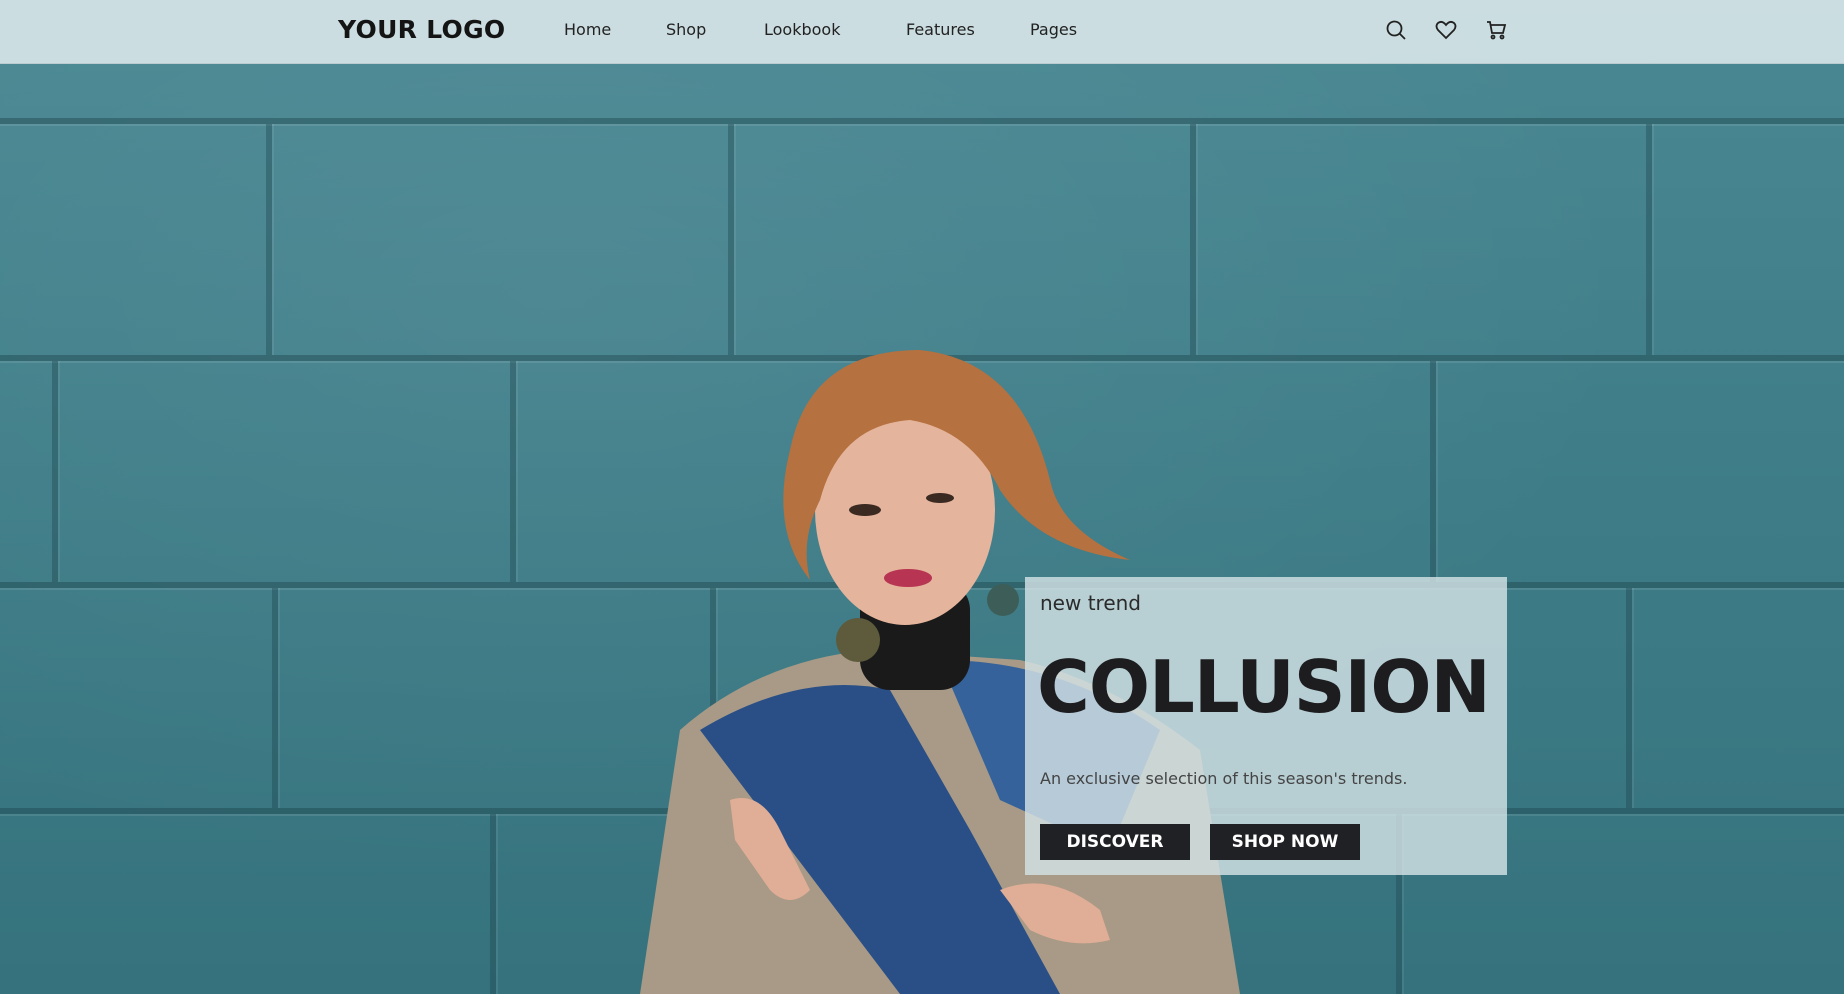 The height and width of the screenshot is (994, 1844). I want to click on nav-item-features: Features, so click(947, 29).